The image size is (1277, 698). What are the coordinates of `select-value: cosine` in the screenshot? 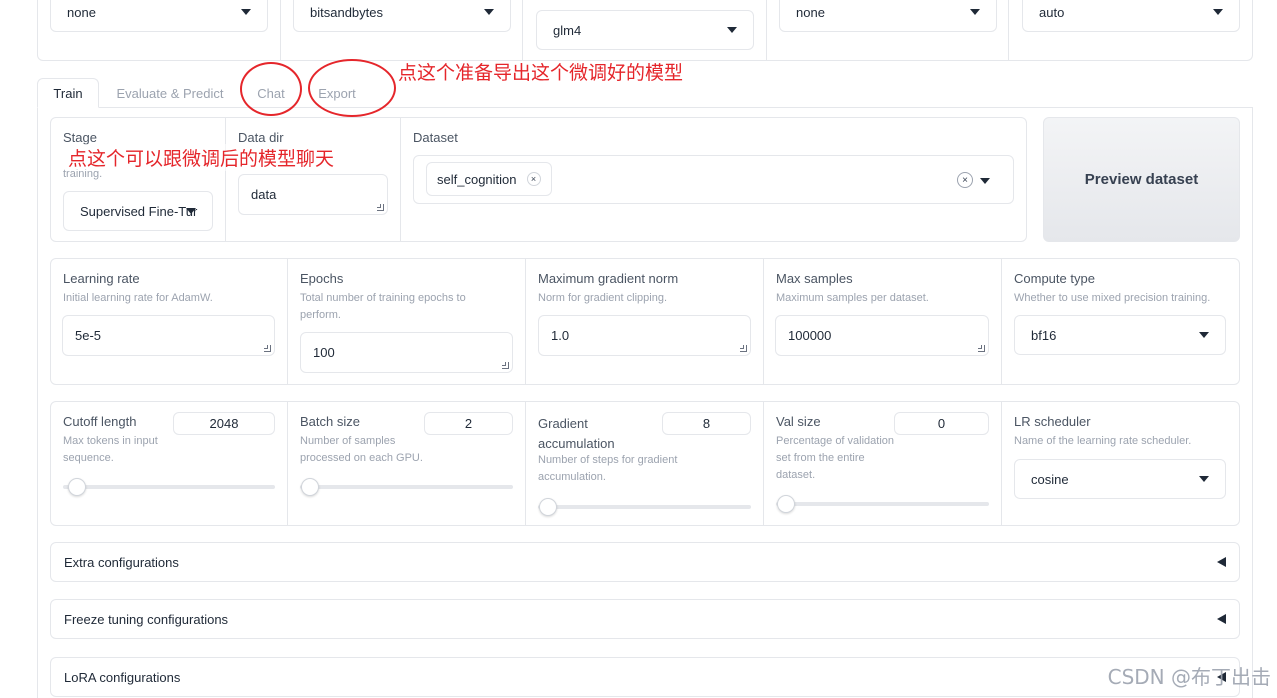 It's located at (1050, 479).